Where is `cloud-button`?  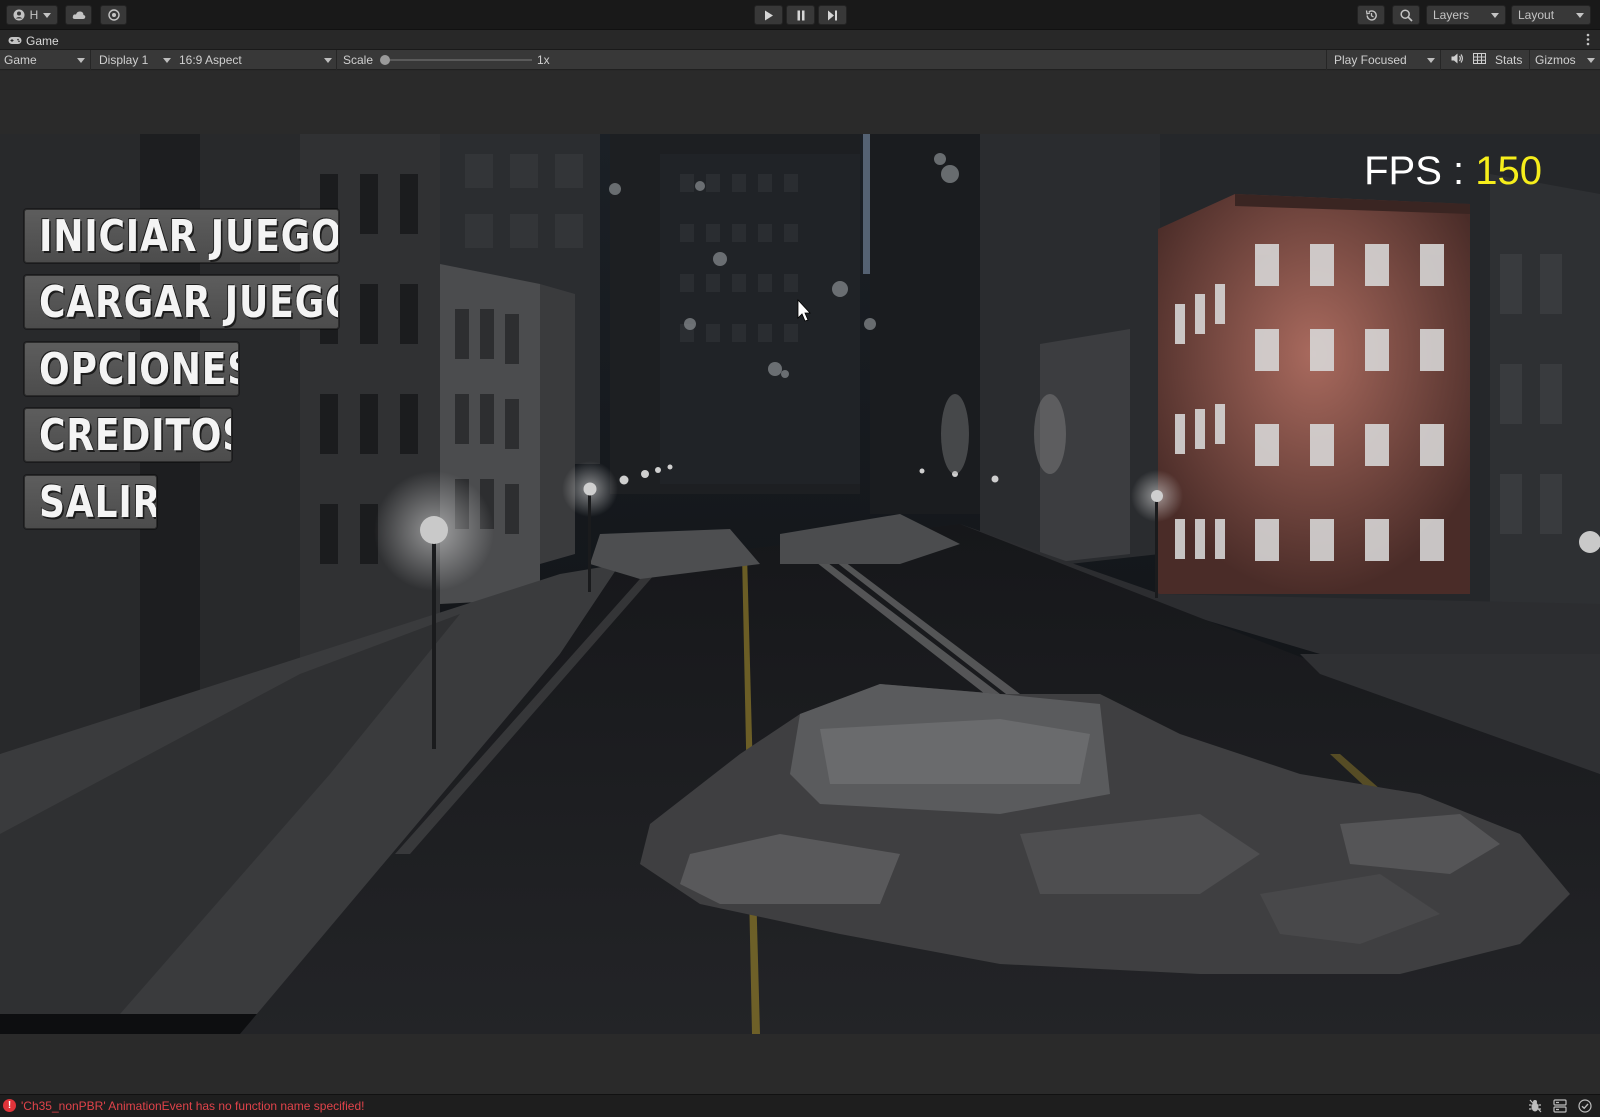 cloud-button is located at coordinates (78, 15).